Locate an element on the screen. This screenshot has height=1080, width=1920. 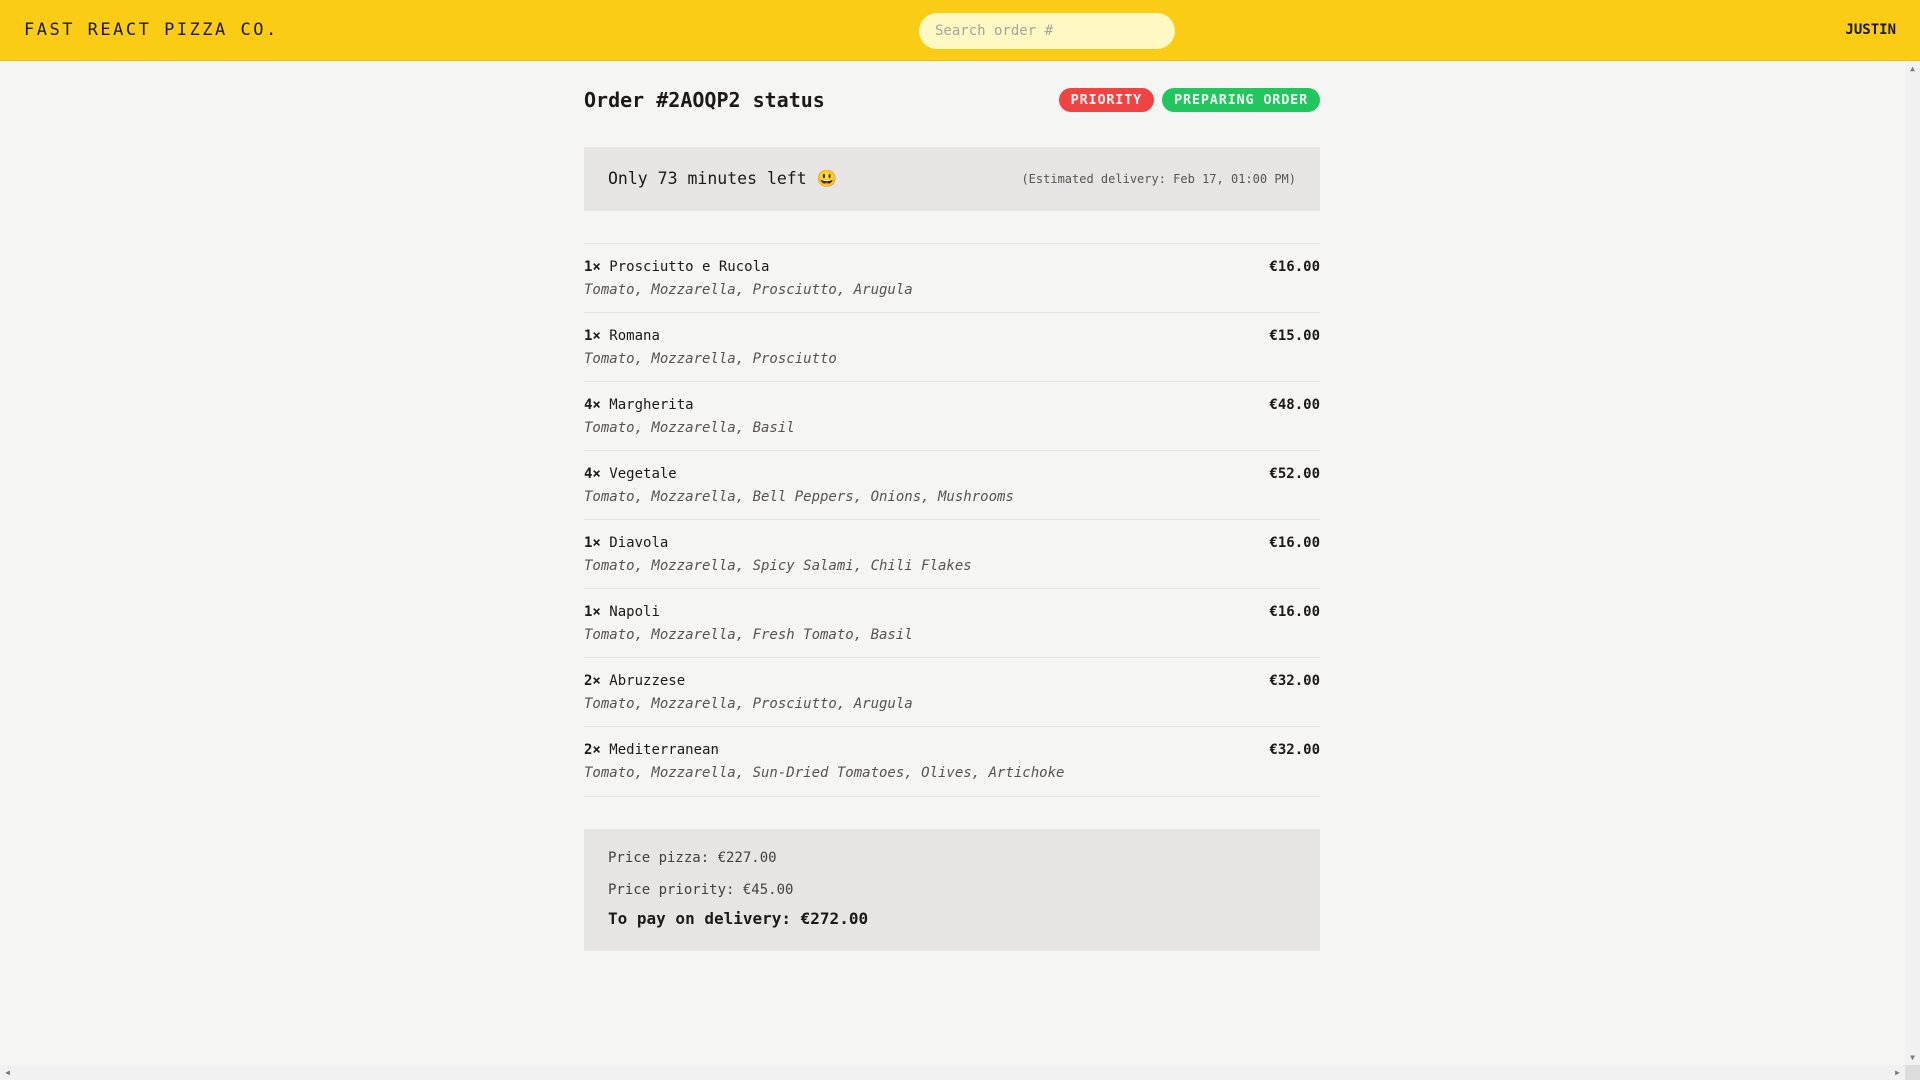
item-name: Abruzzese is located at coordinates (647, 681).